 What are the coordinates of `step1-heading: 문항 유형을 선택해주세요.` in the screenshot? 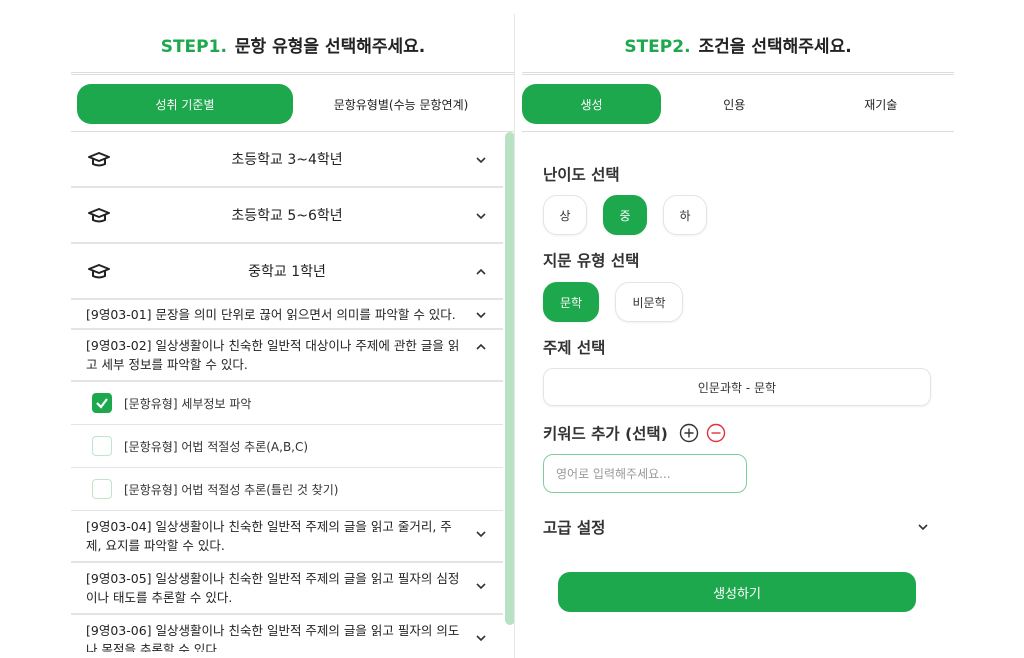 It's located at (330, 47).